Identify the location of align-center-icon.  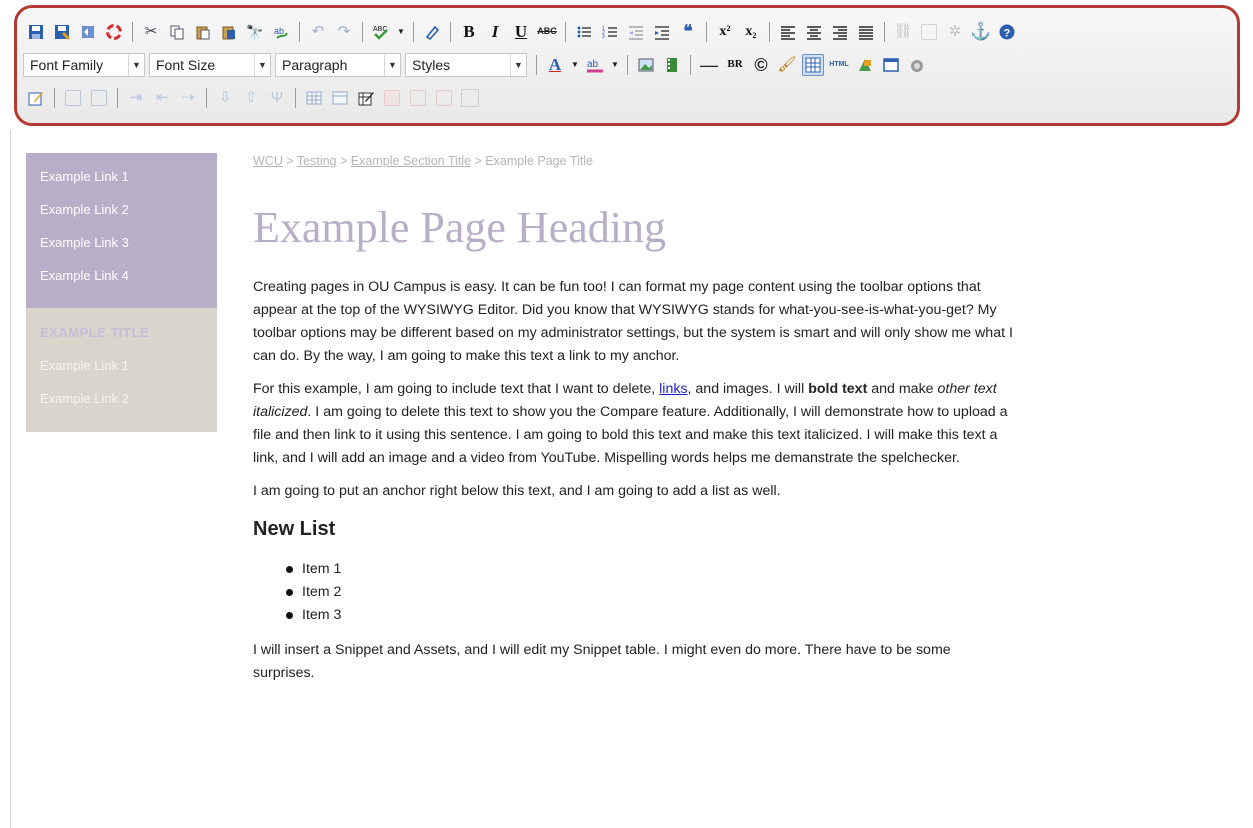
(814, 32).